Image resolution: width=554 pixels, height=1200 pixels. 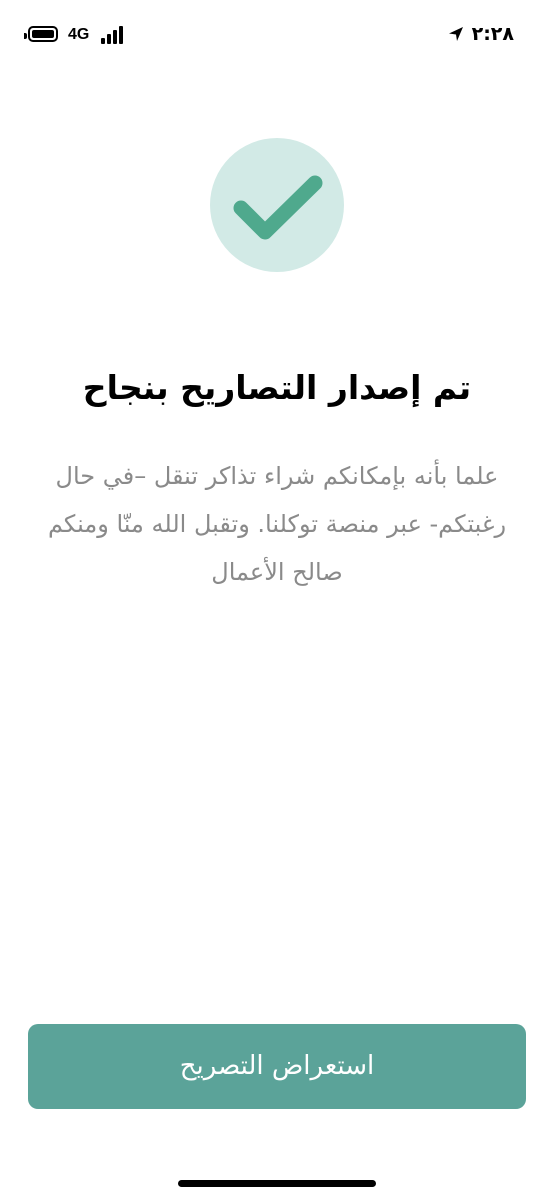 I want to click on network-type: 4G, so click(x=79, y=34).